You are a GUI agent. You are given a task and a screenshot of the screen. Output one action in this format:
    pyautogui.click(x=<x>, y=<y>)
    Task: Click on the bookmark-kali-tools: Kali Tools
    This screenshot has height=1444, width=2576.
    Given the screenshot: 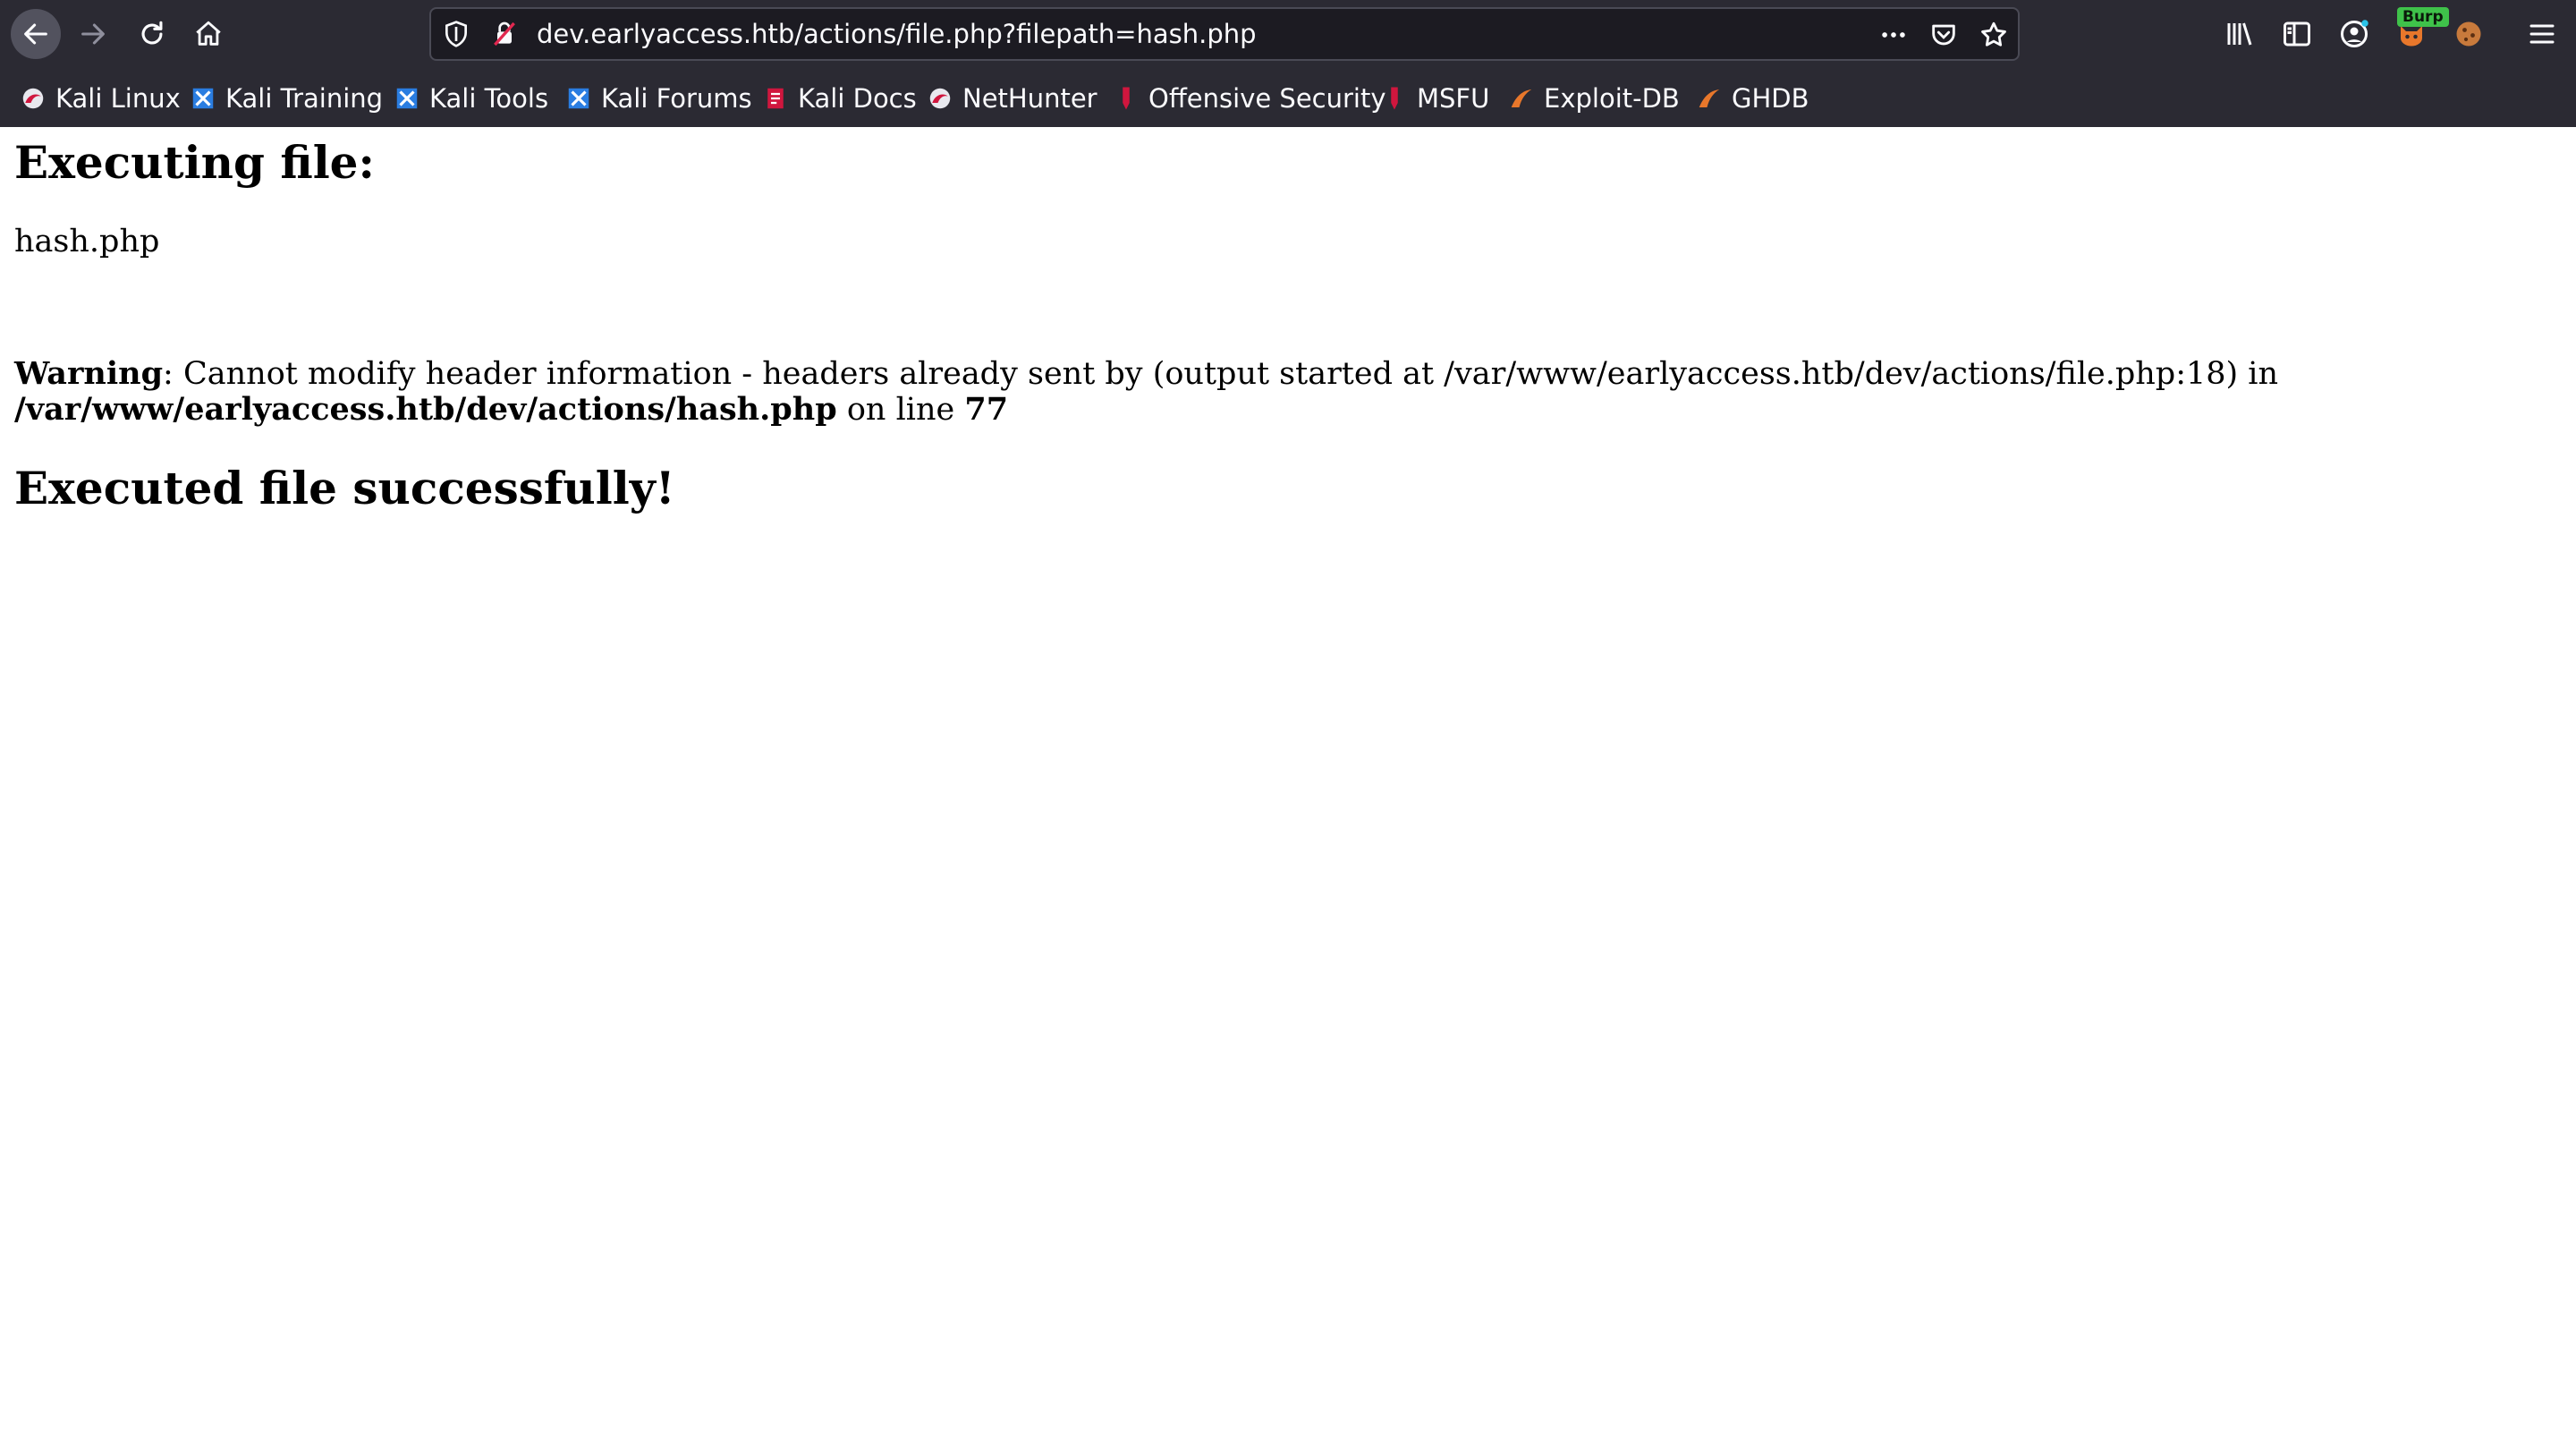 What is the action you would take?
    pyautogui.click(x=471, y=98)
    